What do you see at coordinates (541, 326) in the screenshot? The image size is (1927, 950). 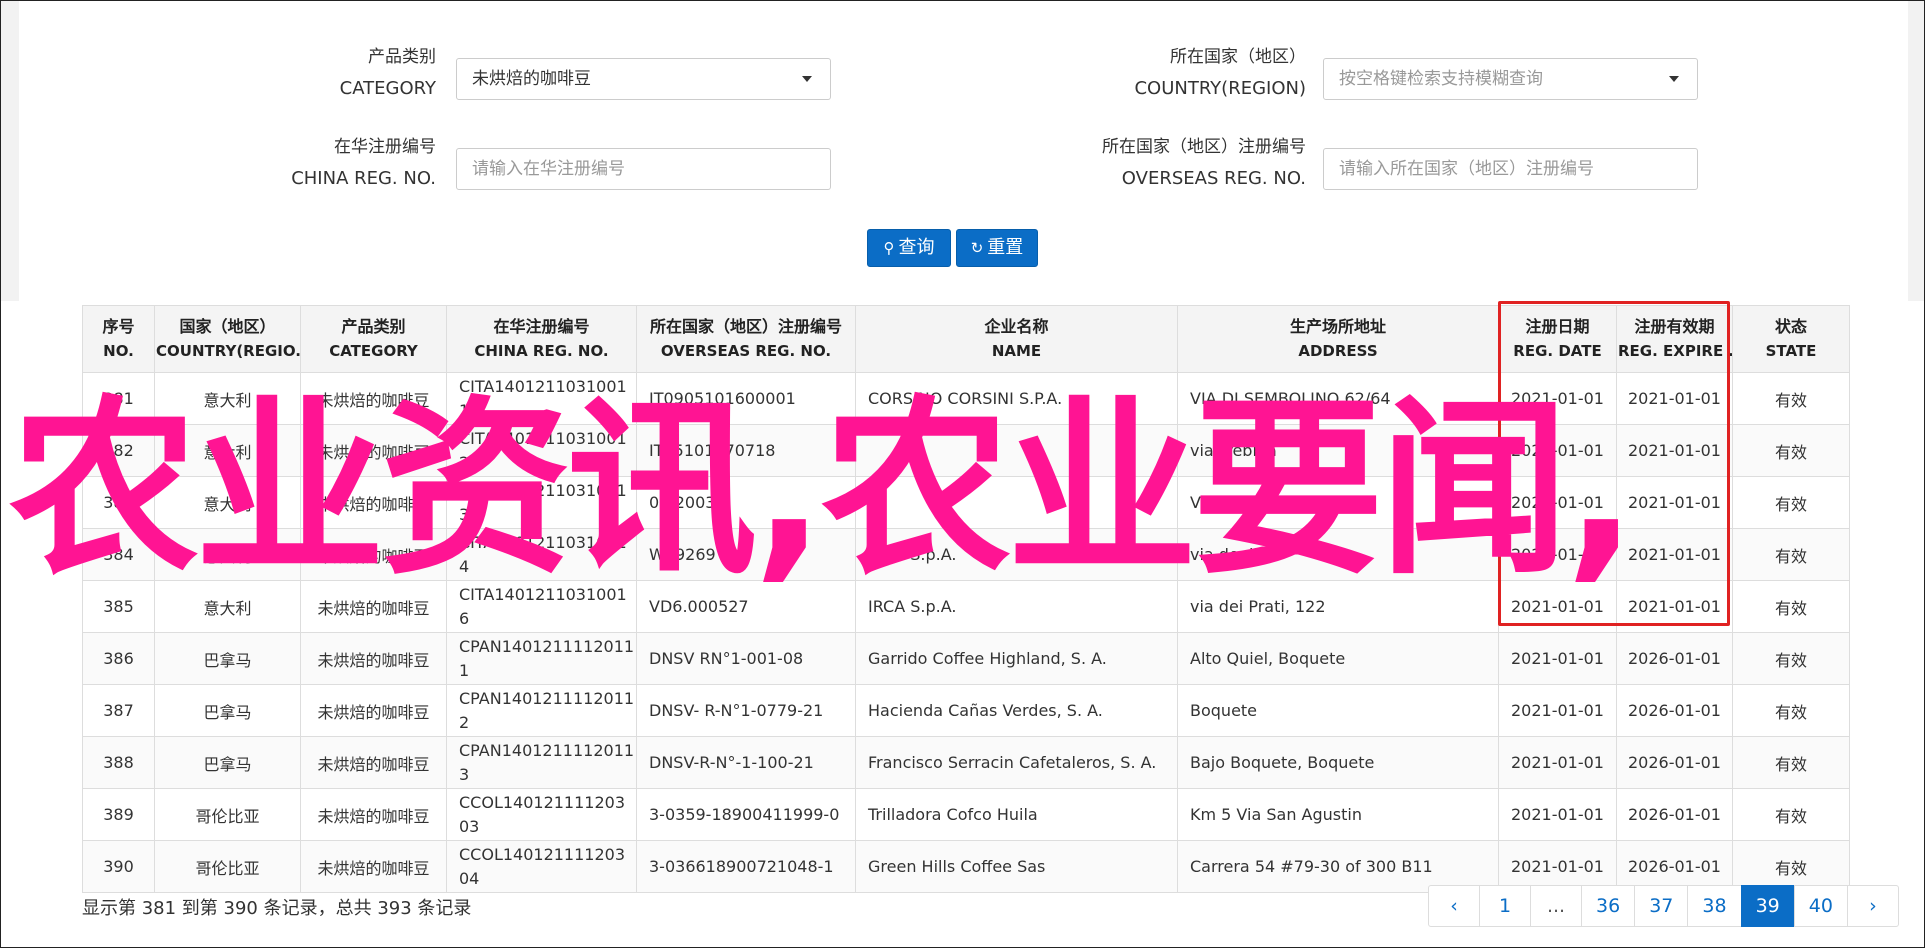 I see `column-header-zh: 在华注册编号` at bounding box center [541, 326].